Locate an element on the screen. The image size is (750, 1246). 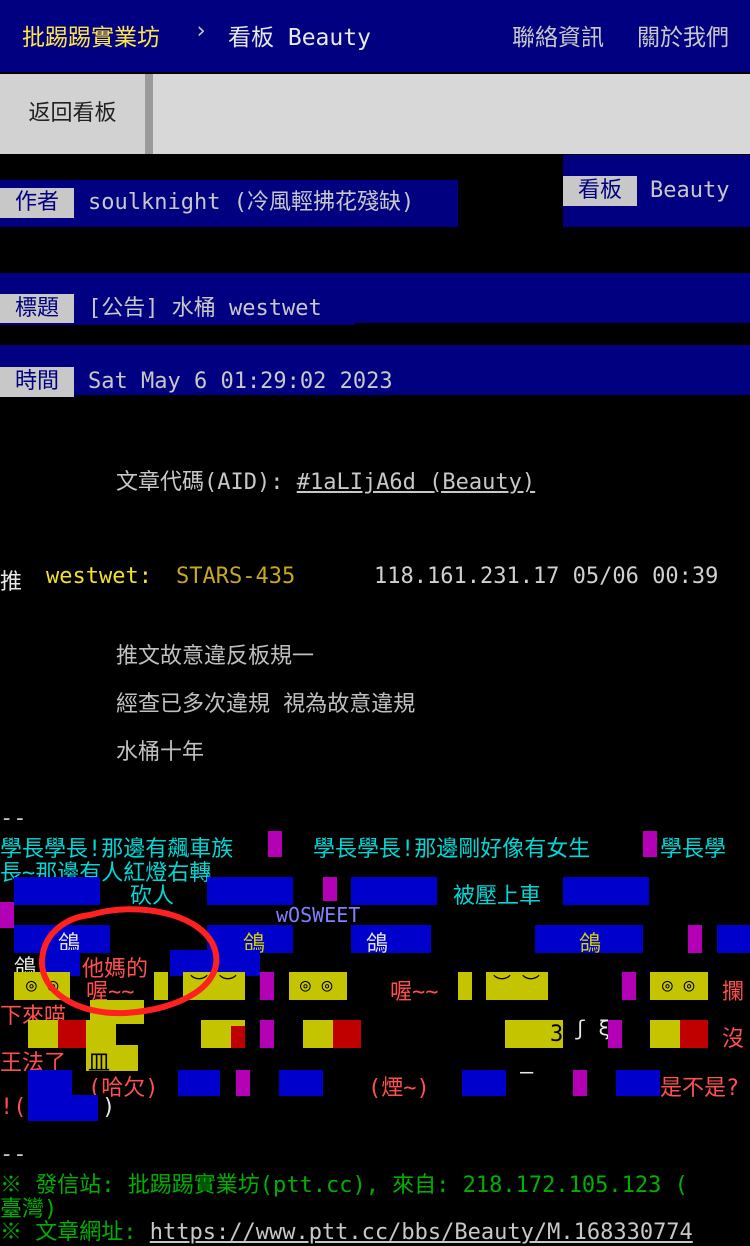
sig-mei: 沒 is located at coordinates (733, 1039).